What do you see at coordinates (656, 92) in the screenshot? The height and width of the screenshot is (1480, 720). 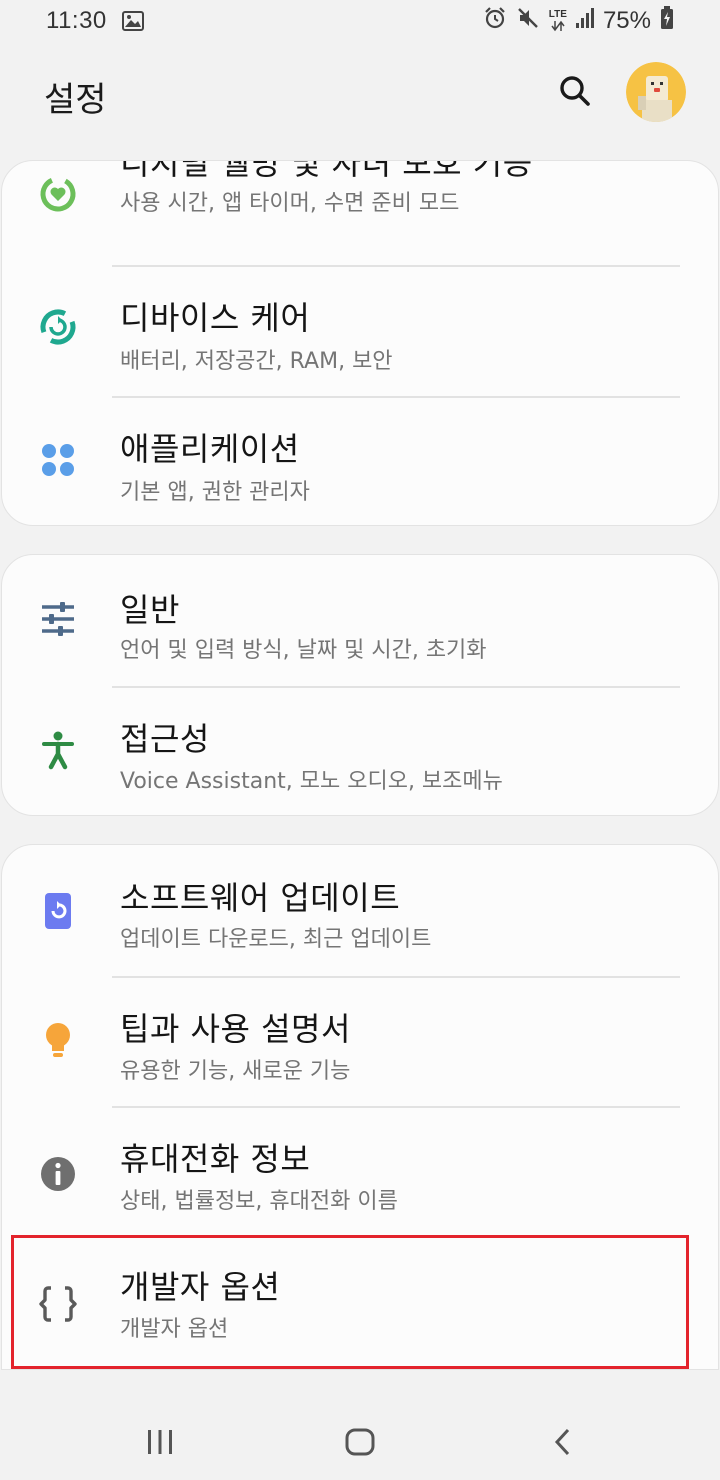 I see `profile-avatar` at bounding box center [656, 92].